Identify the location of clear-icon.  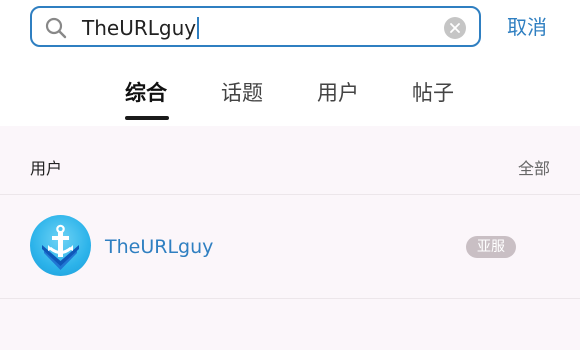
(455, 28).